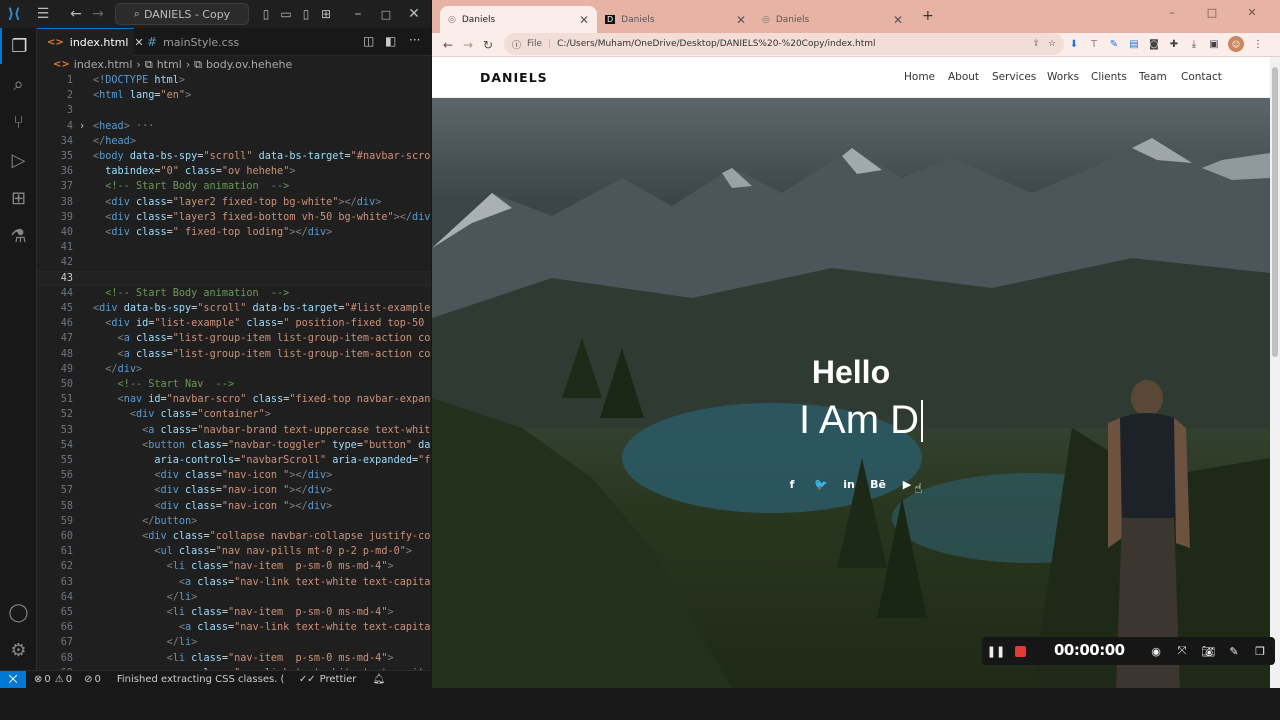 This screenshot has height=720, width=1280. What do you see at coordinates (1260, 651) in the screenshot?
I see `minimize-recorder-icon: ❐` at bounding box center [1260, 651].